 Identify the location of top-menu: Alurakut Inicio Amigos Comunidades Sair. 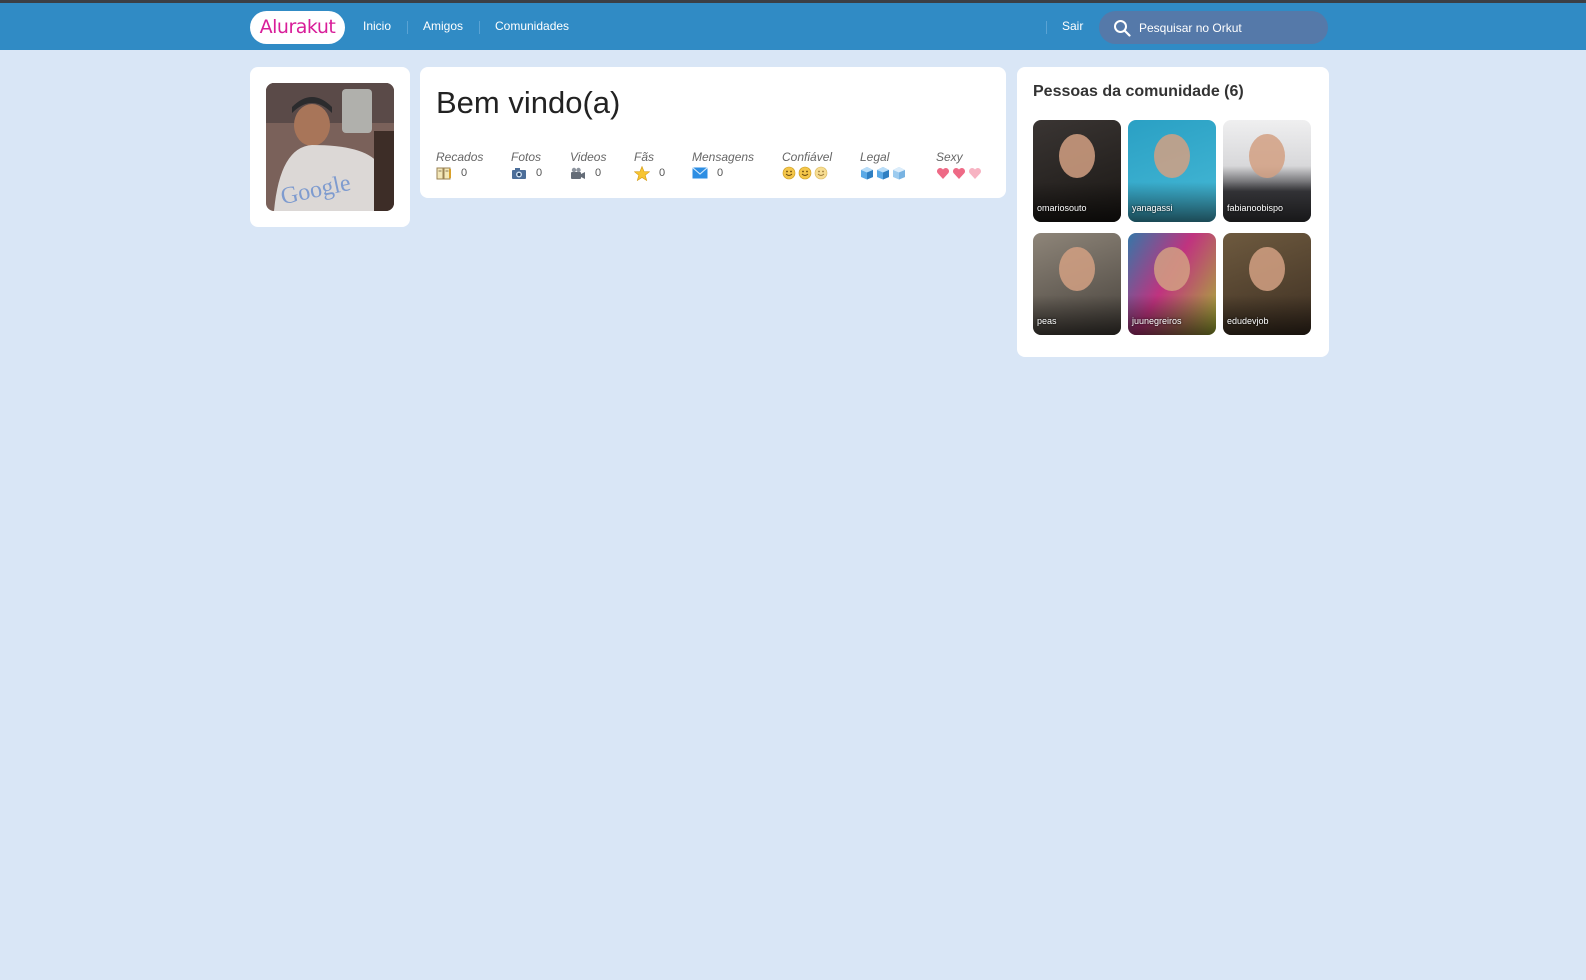
(793, 26).